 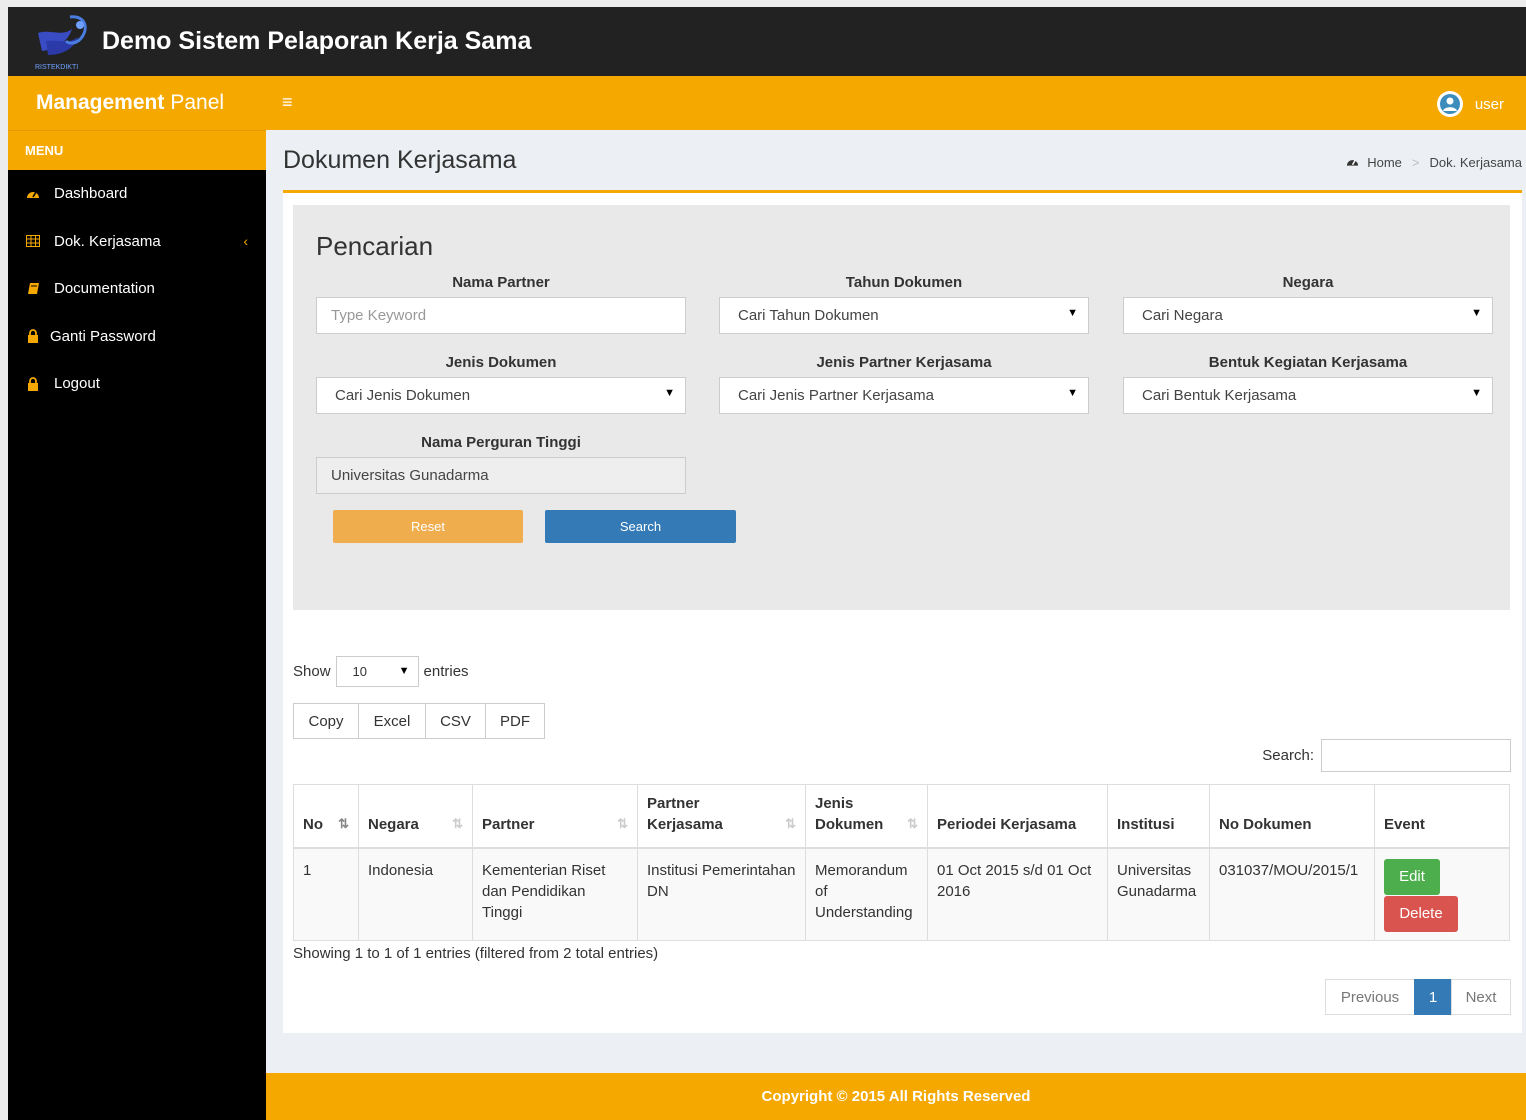 I want to click on search-button: Search, so click(x=640, y=526).